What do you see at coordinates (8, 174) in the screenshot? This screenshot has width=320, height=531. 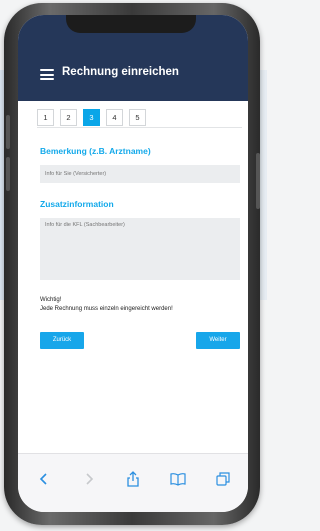 I see `volume-down-button` at bounding box center [8, 174].